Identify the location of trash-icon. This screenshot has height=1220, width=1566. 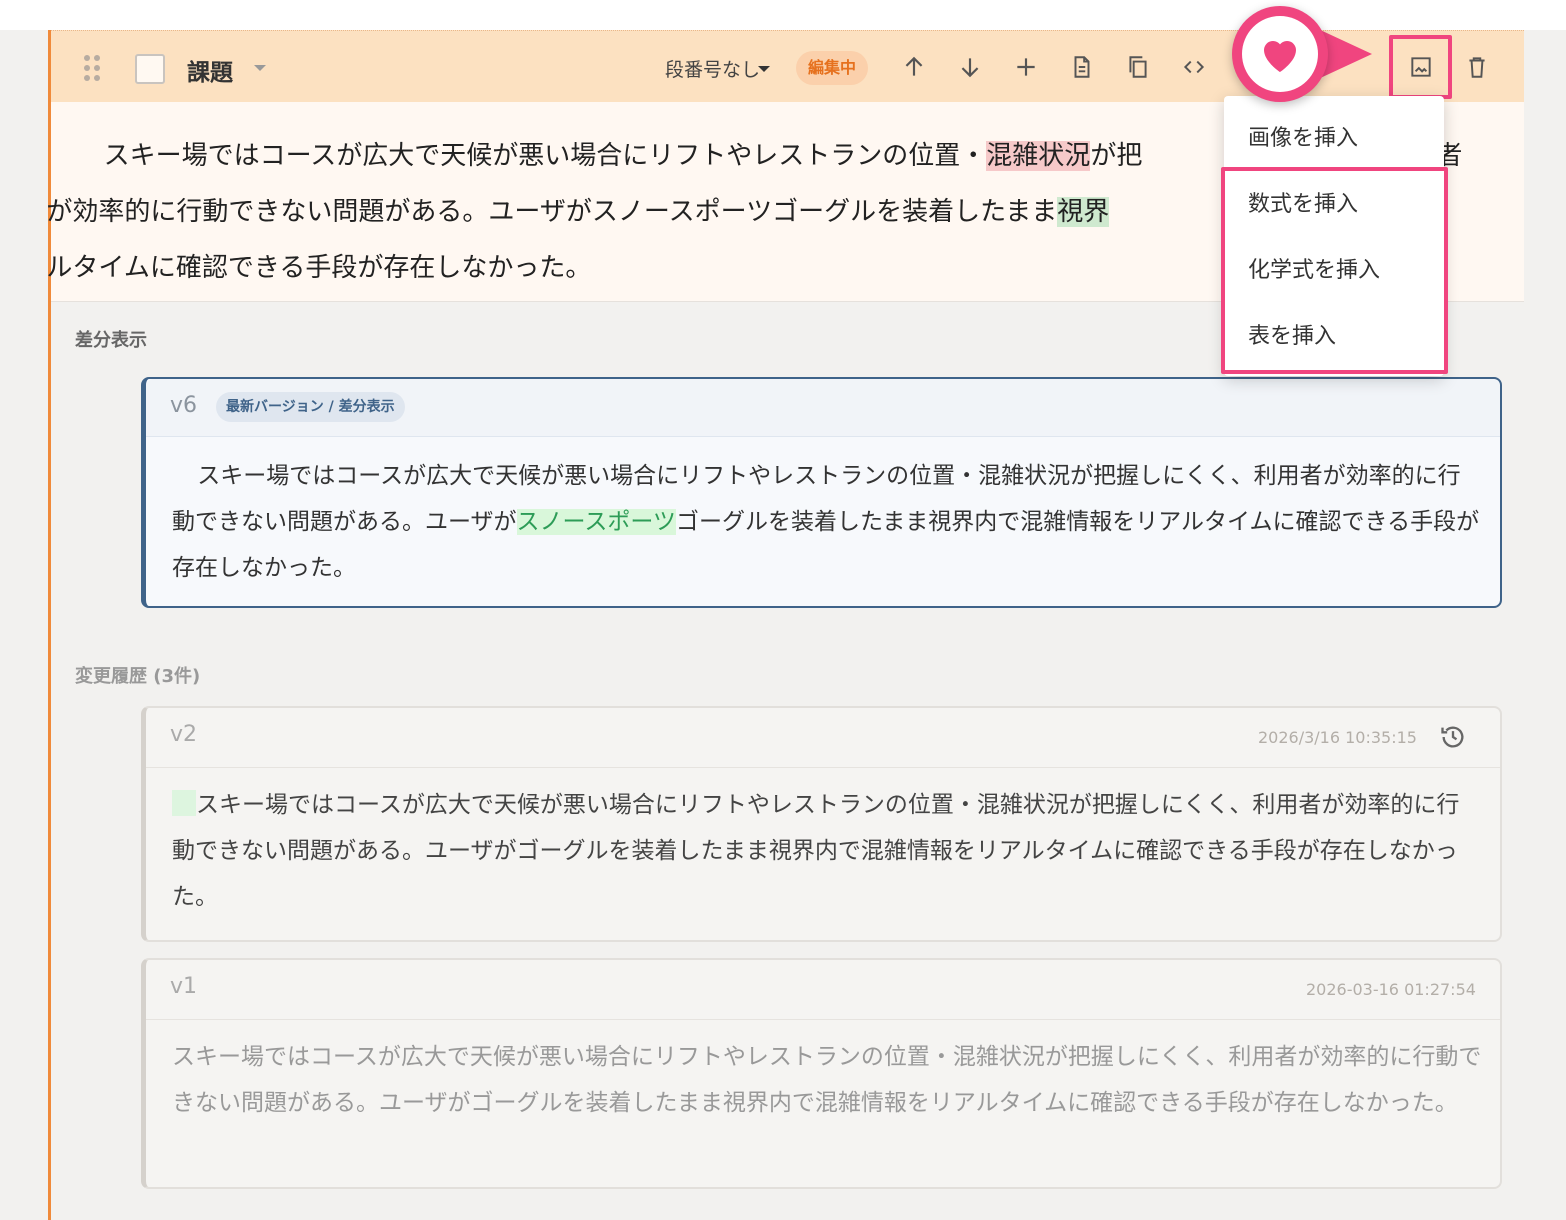
(1477, 67).